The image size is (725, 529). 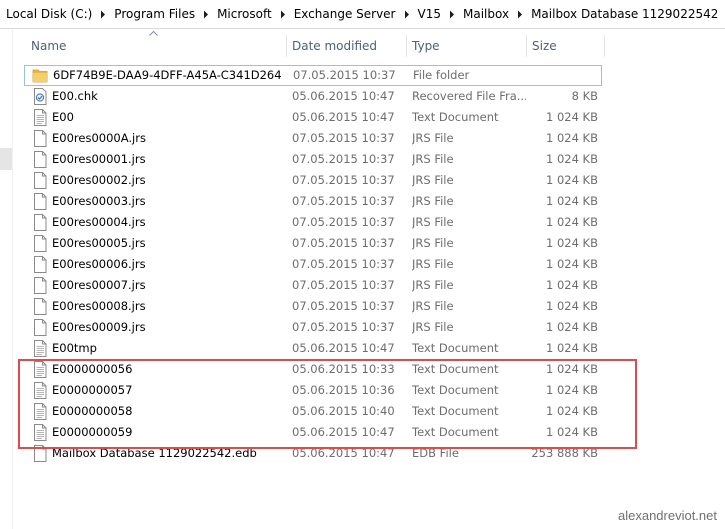 I want to click on file-name: E00, so click(x=63, y=117).